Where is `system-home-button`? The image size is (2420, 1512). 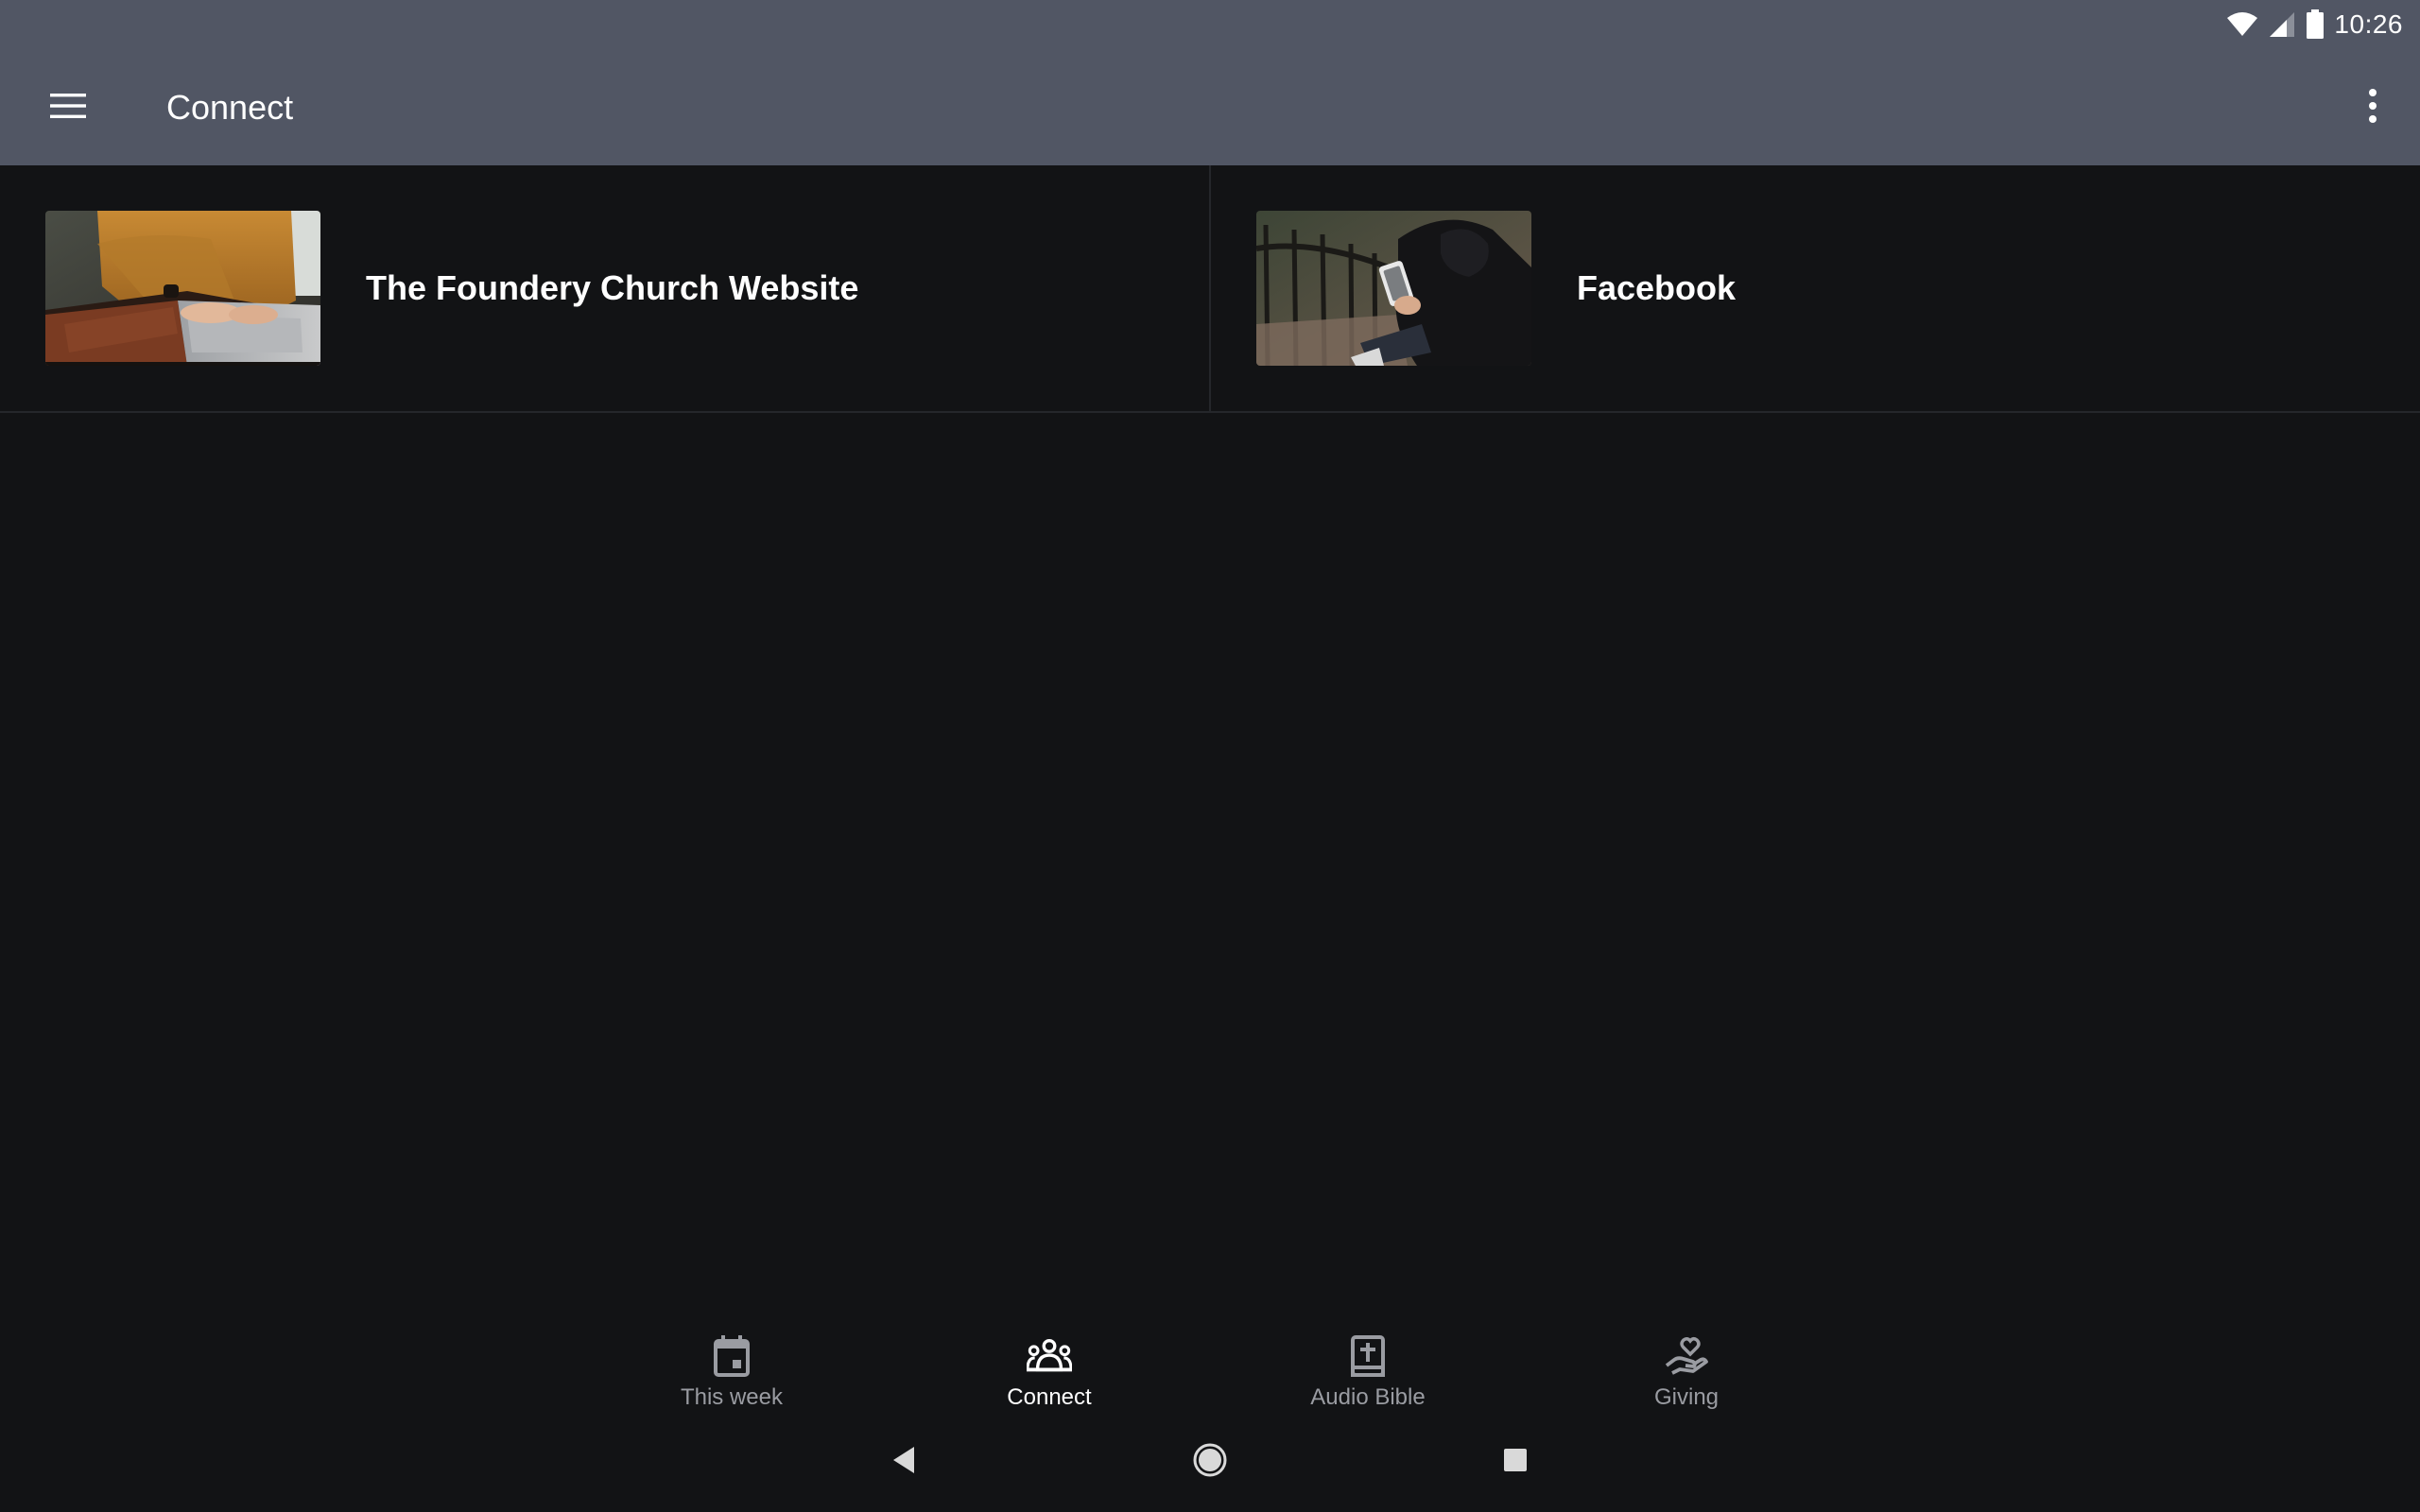
system-home-button is located at coordinates (1210, 1461).